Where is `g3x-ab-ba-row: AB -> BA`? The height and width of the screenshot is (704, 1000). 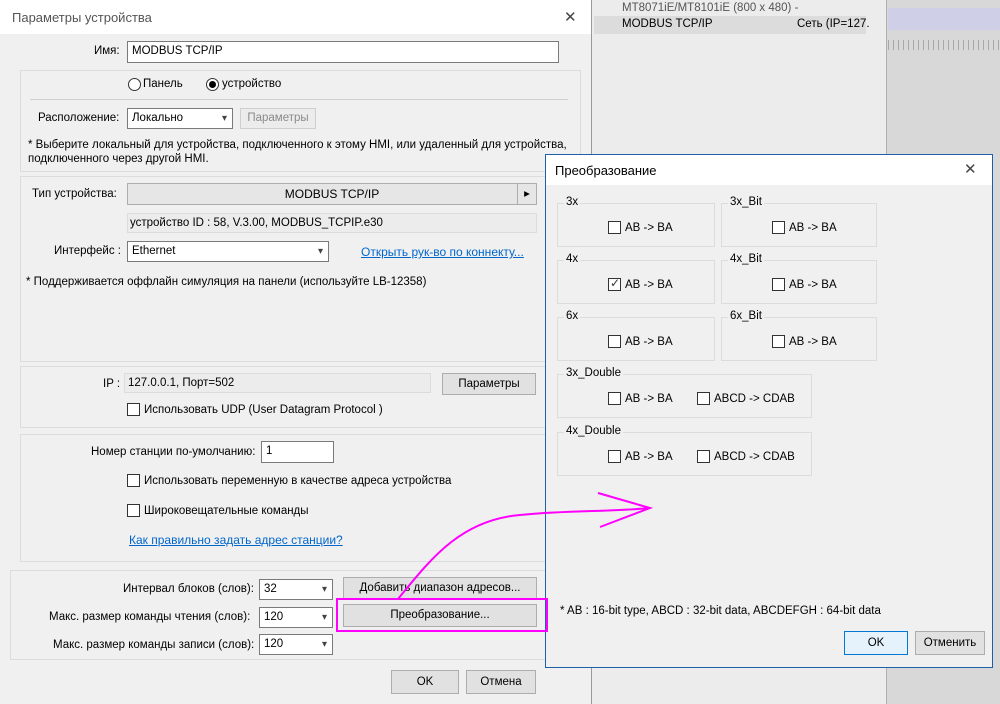
g3x-ab-ba-row: AB -> BA is located at coordinates (640, 227).